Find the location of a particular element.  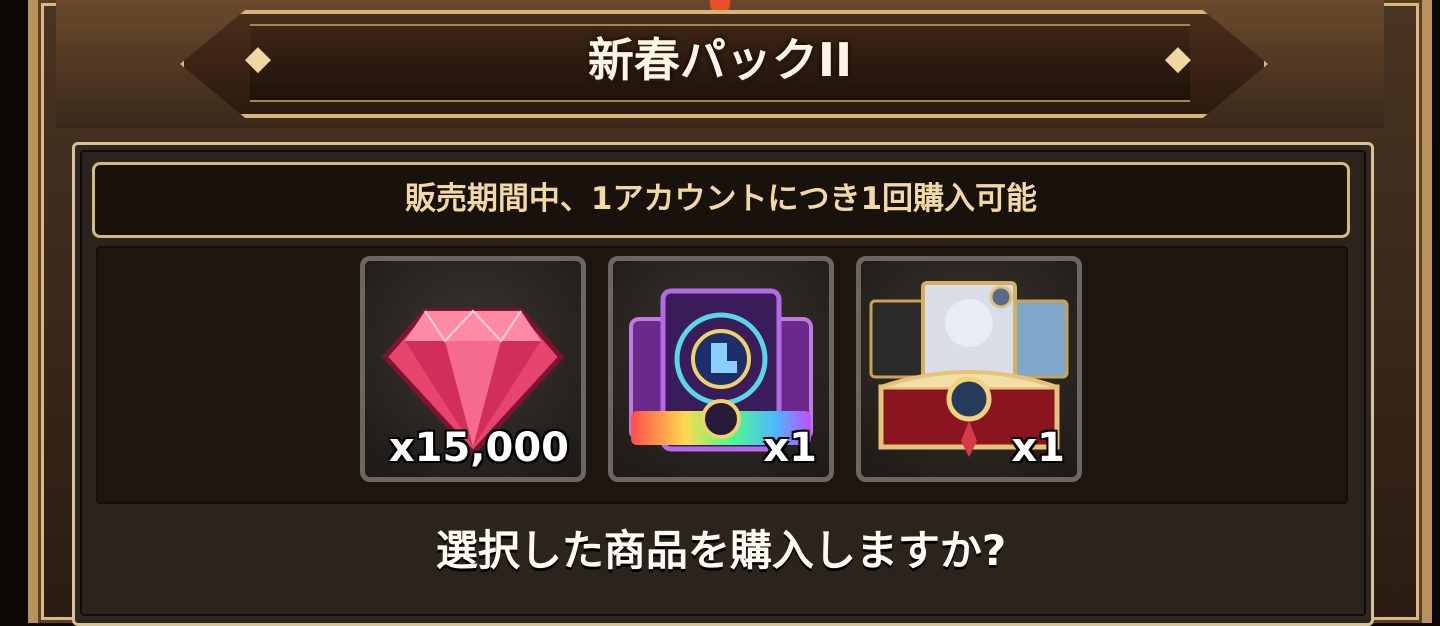

item-slot-gem: x15,000 is located at coordinates (473, 369).